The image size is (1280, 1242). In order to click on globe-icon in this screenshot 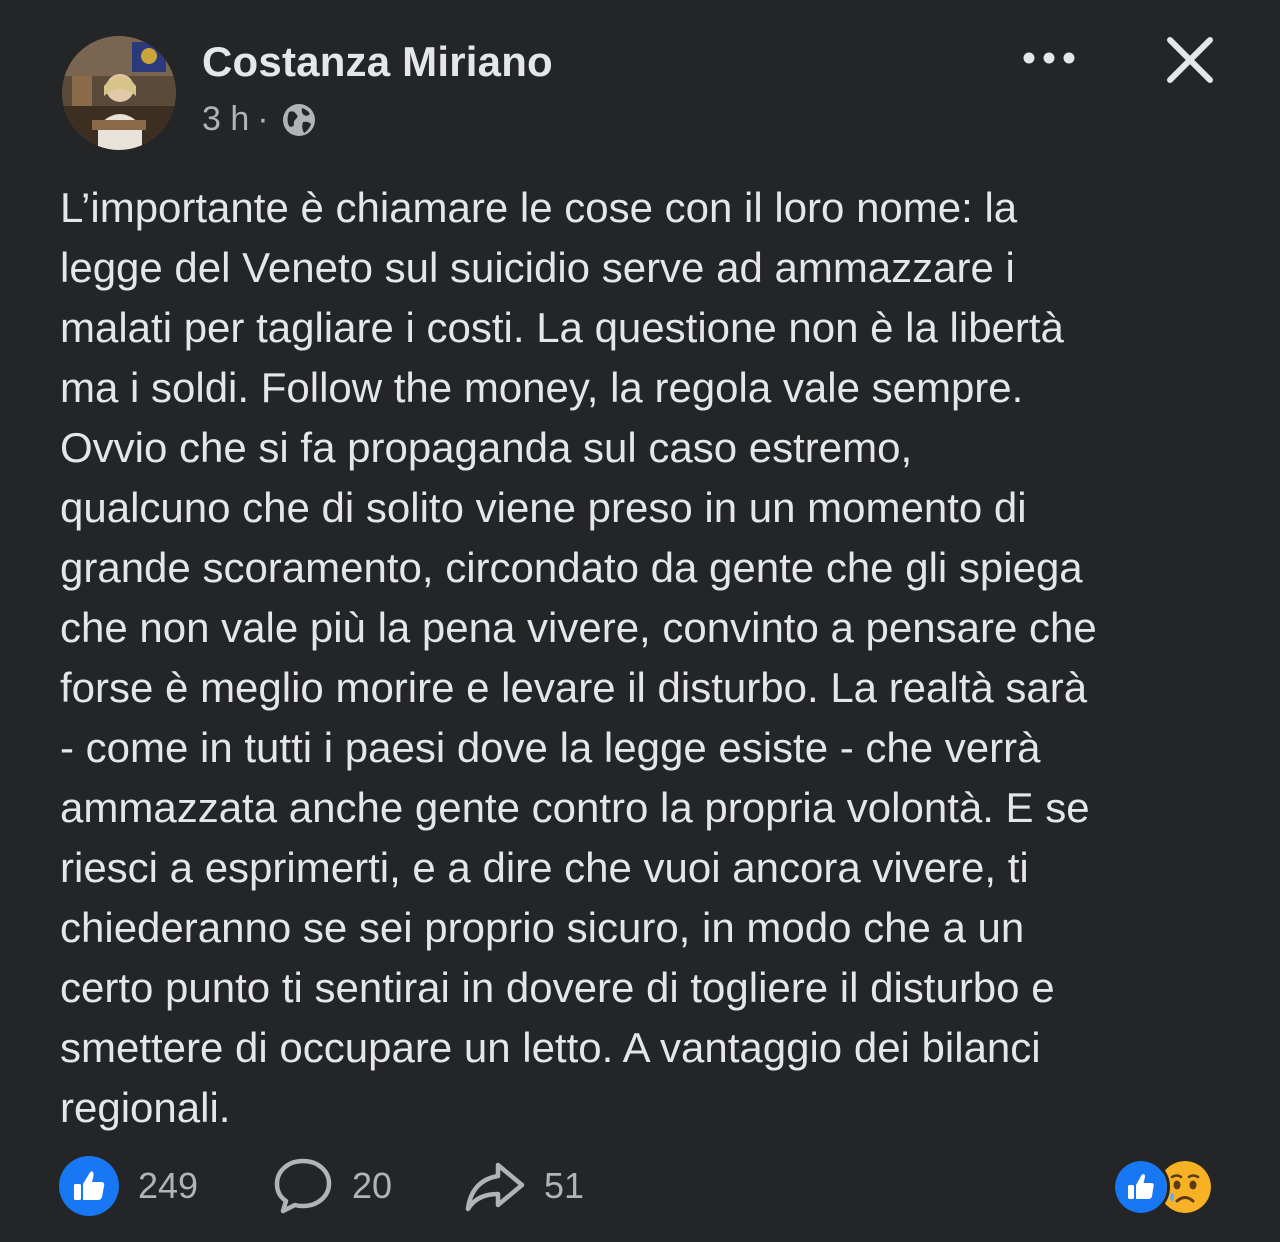, I will do `click(299, 120)`.